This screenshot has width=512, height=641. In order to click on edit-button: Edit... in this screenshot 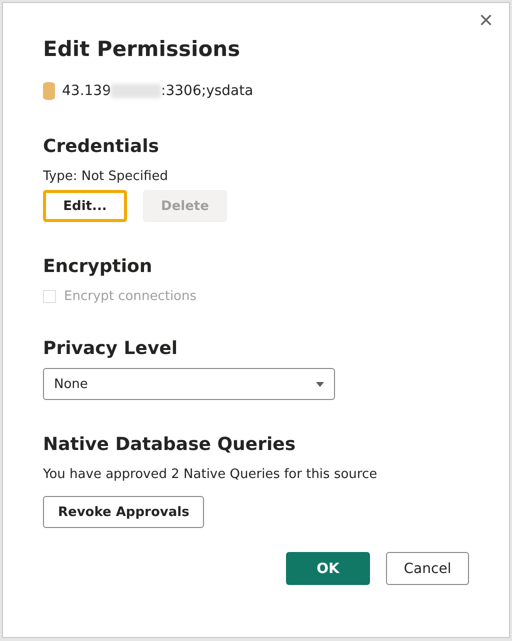, I will do `click(85, 206)`.